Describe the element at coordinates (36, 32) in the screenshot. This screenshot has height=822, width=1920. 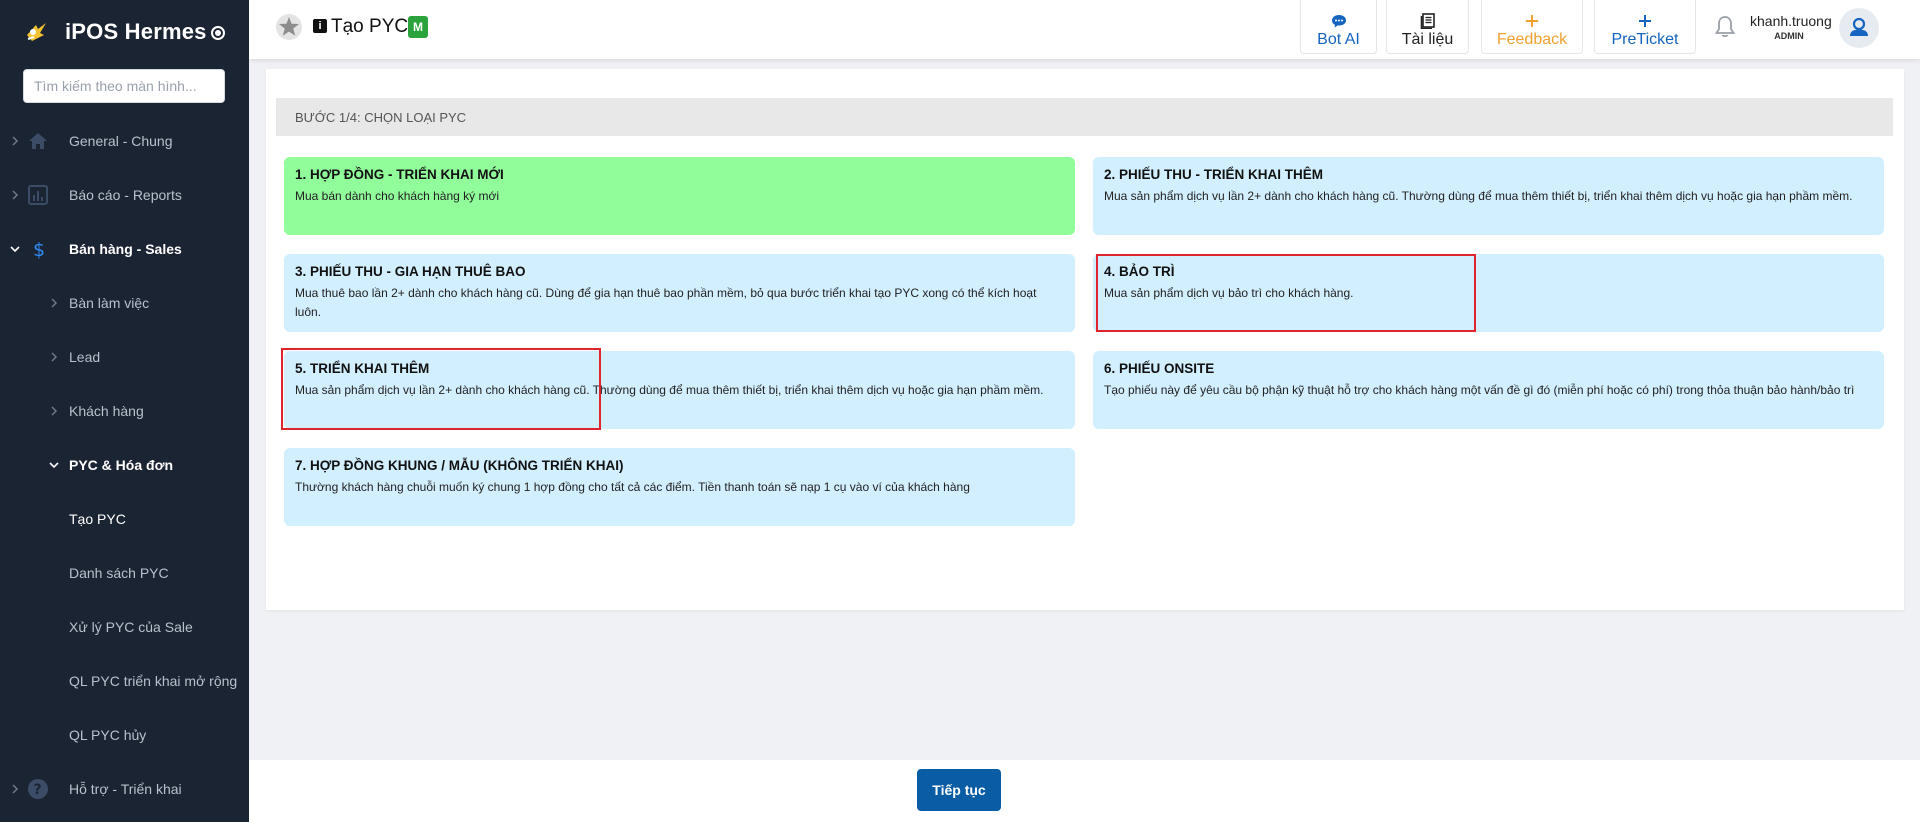
I see `hermes-logo-icon` at that location.